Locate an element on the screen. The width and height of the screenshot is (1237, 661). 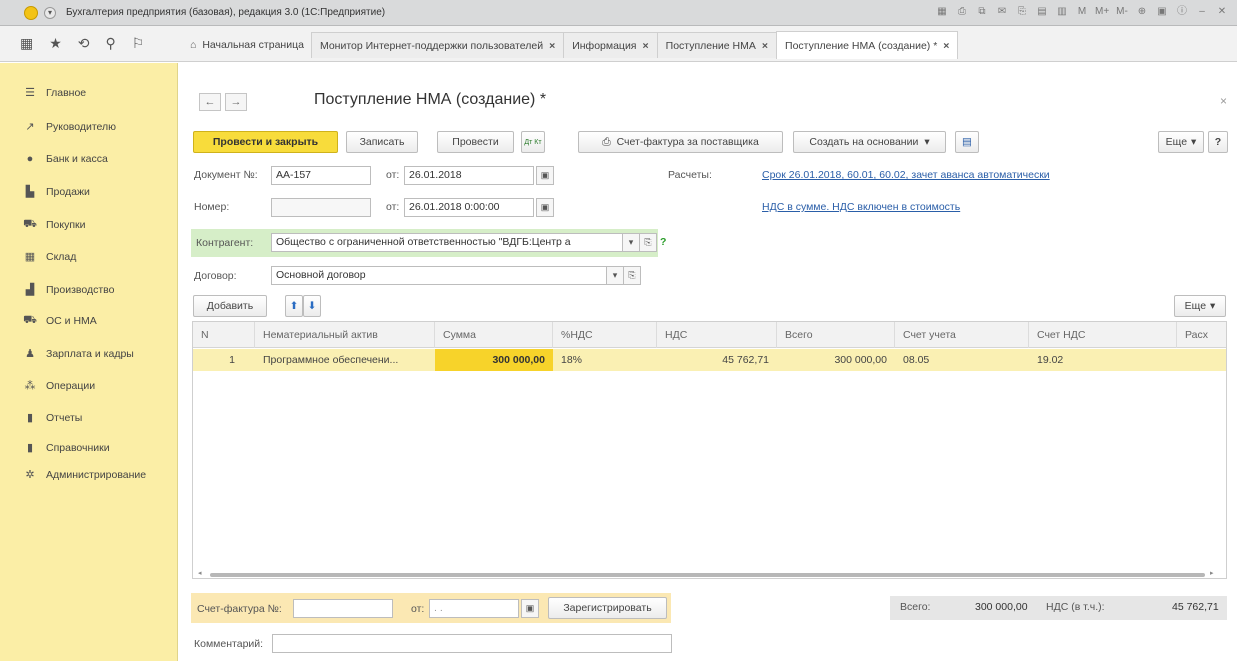
register-invoice-button: Зарегистрировать is located at coordinates (607, 608).